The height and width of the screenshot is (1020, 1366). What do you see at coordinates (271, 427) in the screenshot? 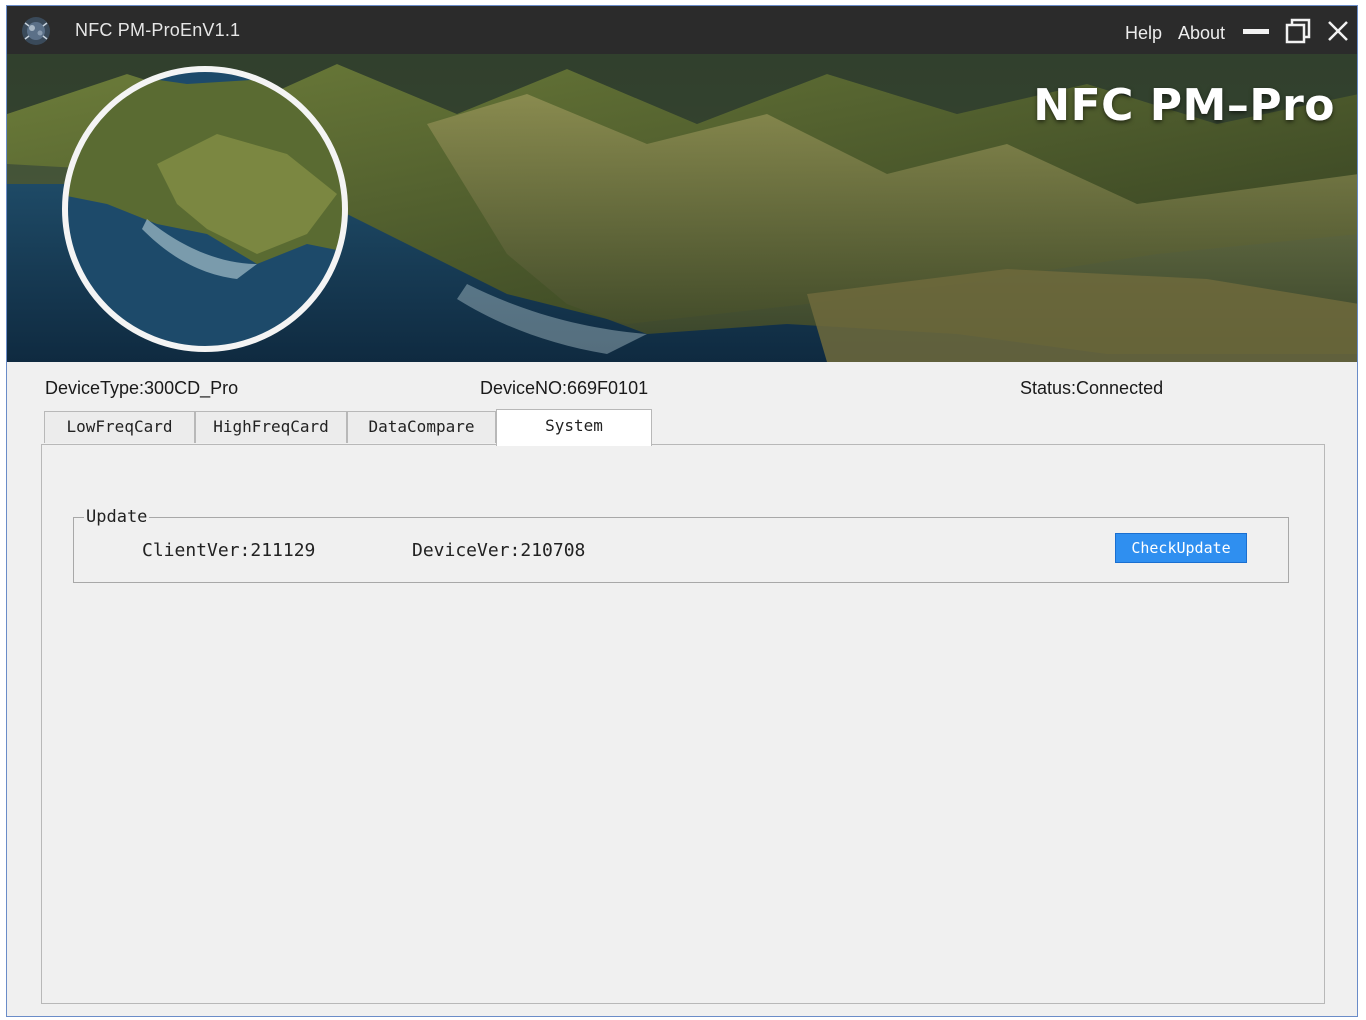
I see `tab-highfreqcard: HighFreqCard` at bounding box center [271, 427].